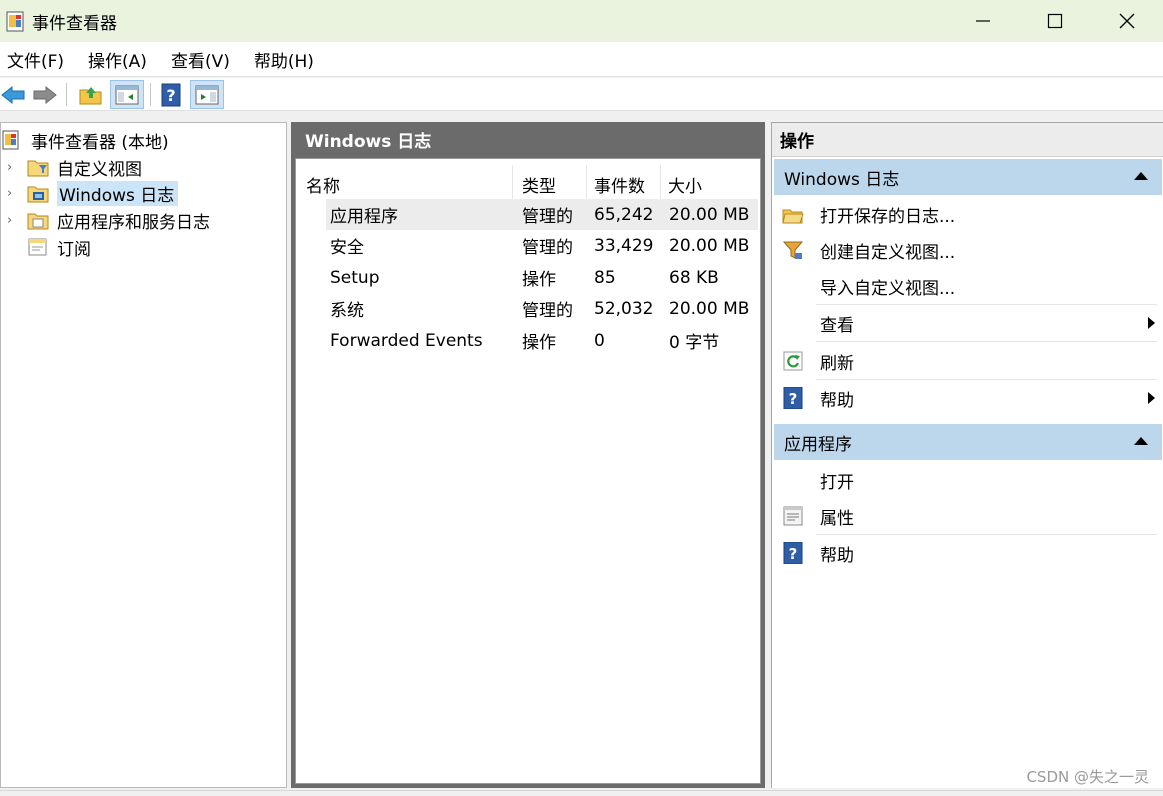  What do you see at coordinates (1087, 777) in the screenshot?
I see `watermark-text: CSDN @失之一灵` at bounding box center [1087, 777].